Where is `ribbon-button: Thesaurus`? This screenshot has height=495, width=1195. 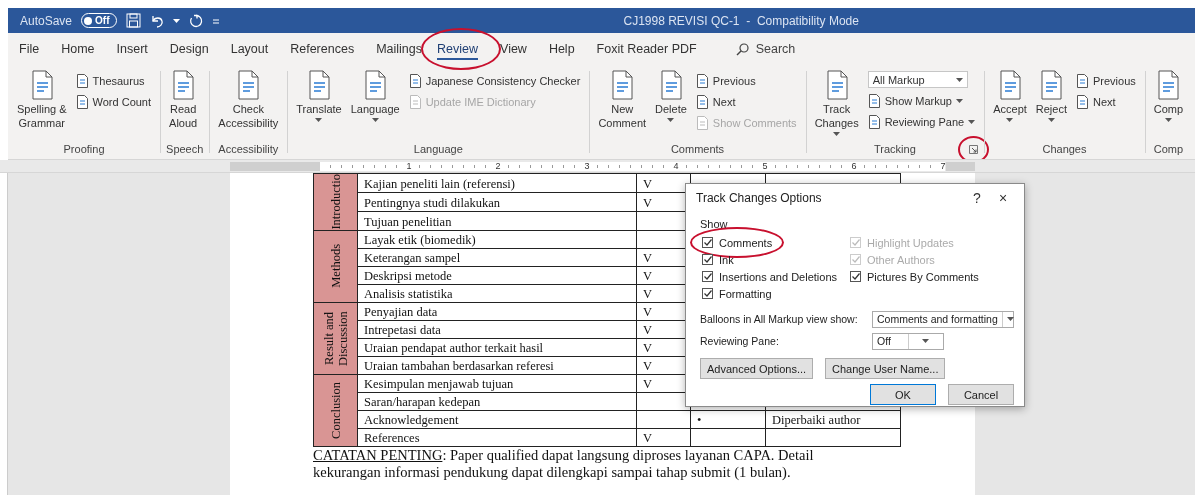
ribbon-button: Thesaurus is located at coordinates (113, 80).